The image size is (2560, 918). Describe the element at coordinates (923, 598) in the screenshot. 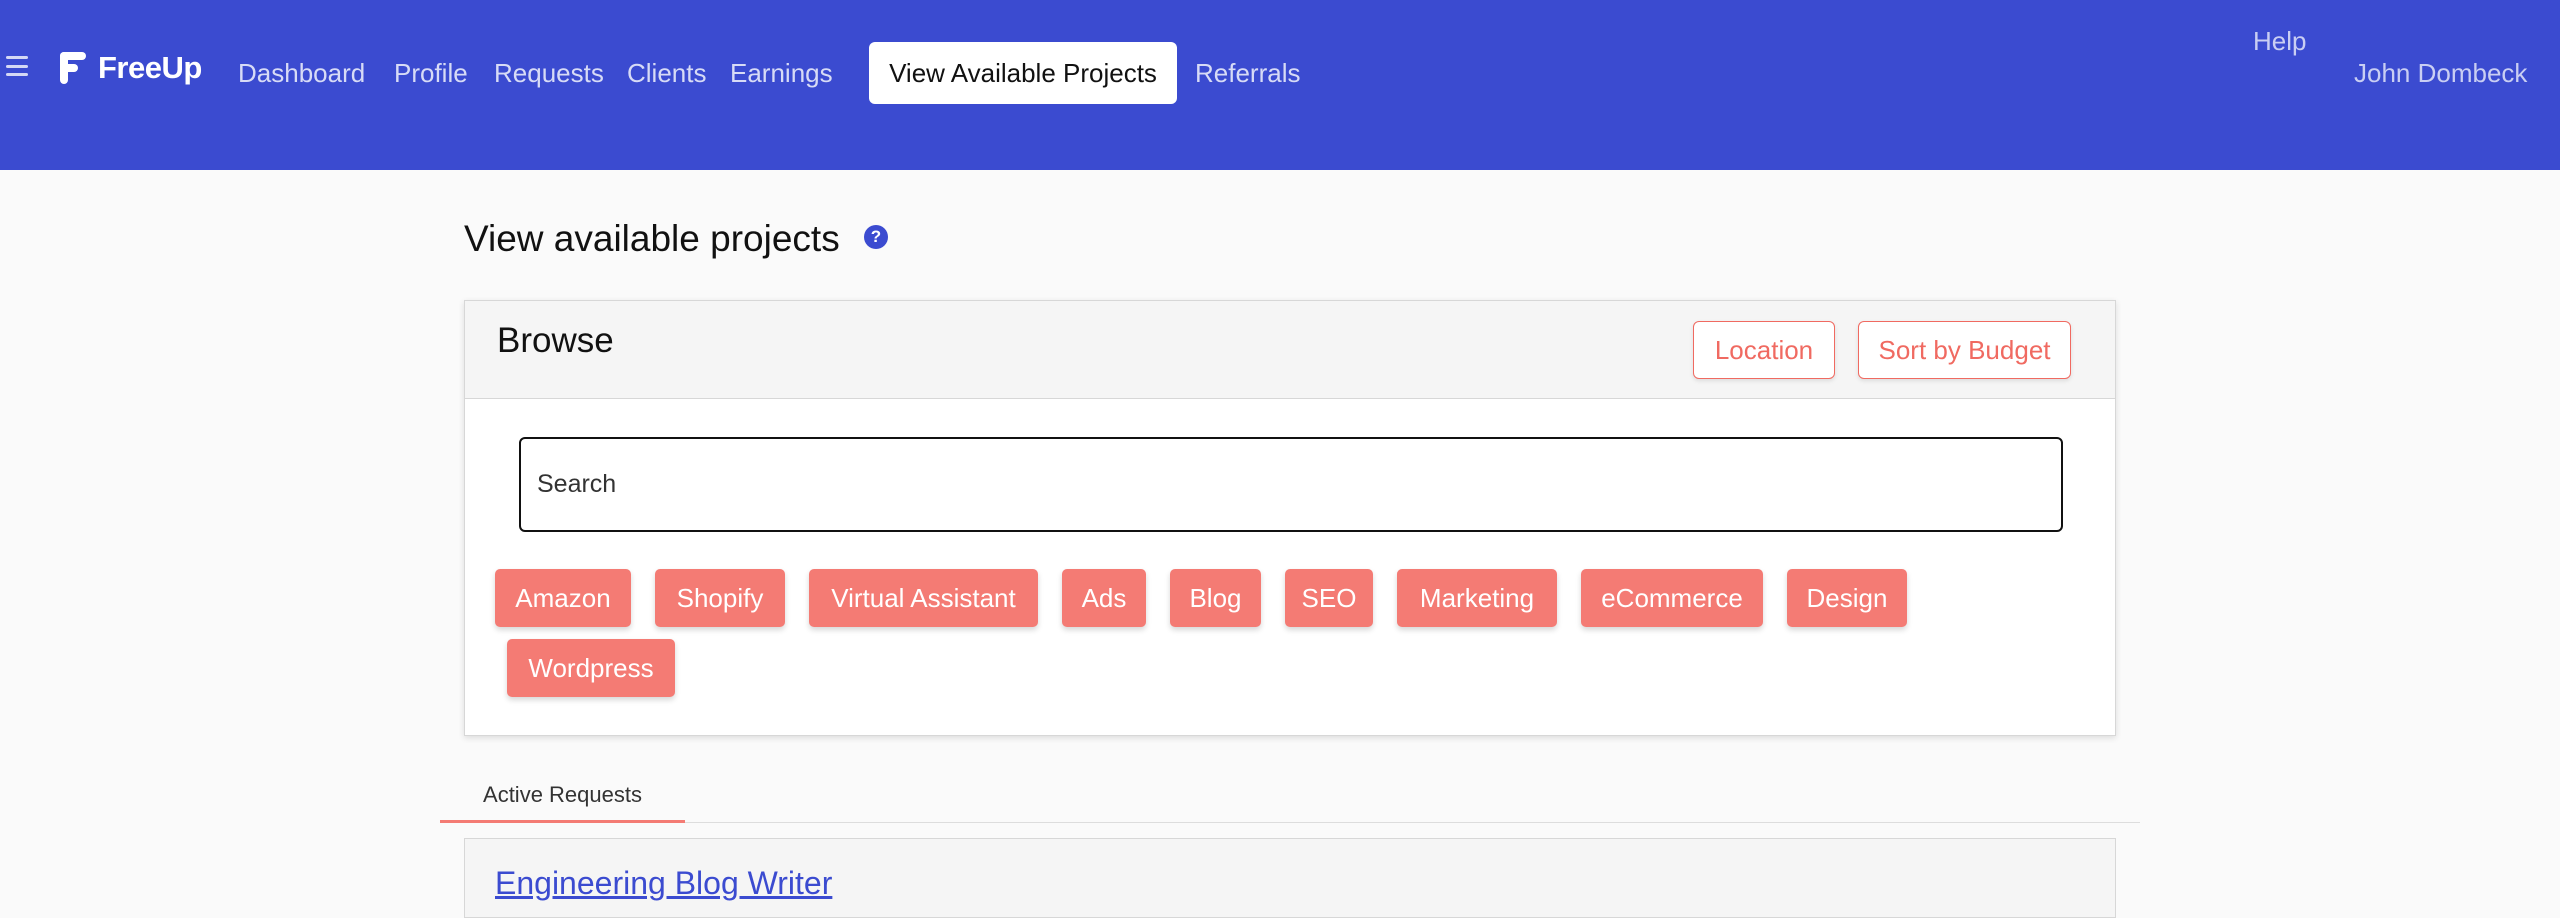

I see `tag-virtual-assistant: Virtual Assistant` at that location.